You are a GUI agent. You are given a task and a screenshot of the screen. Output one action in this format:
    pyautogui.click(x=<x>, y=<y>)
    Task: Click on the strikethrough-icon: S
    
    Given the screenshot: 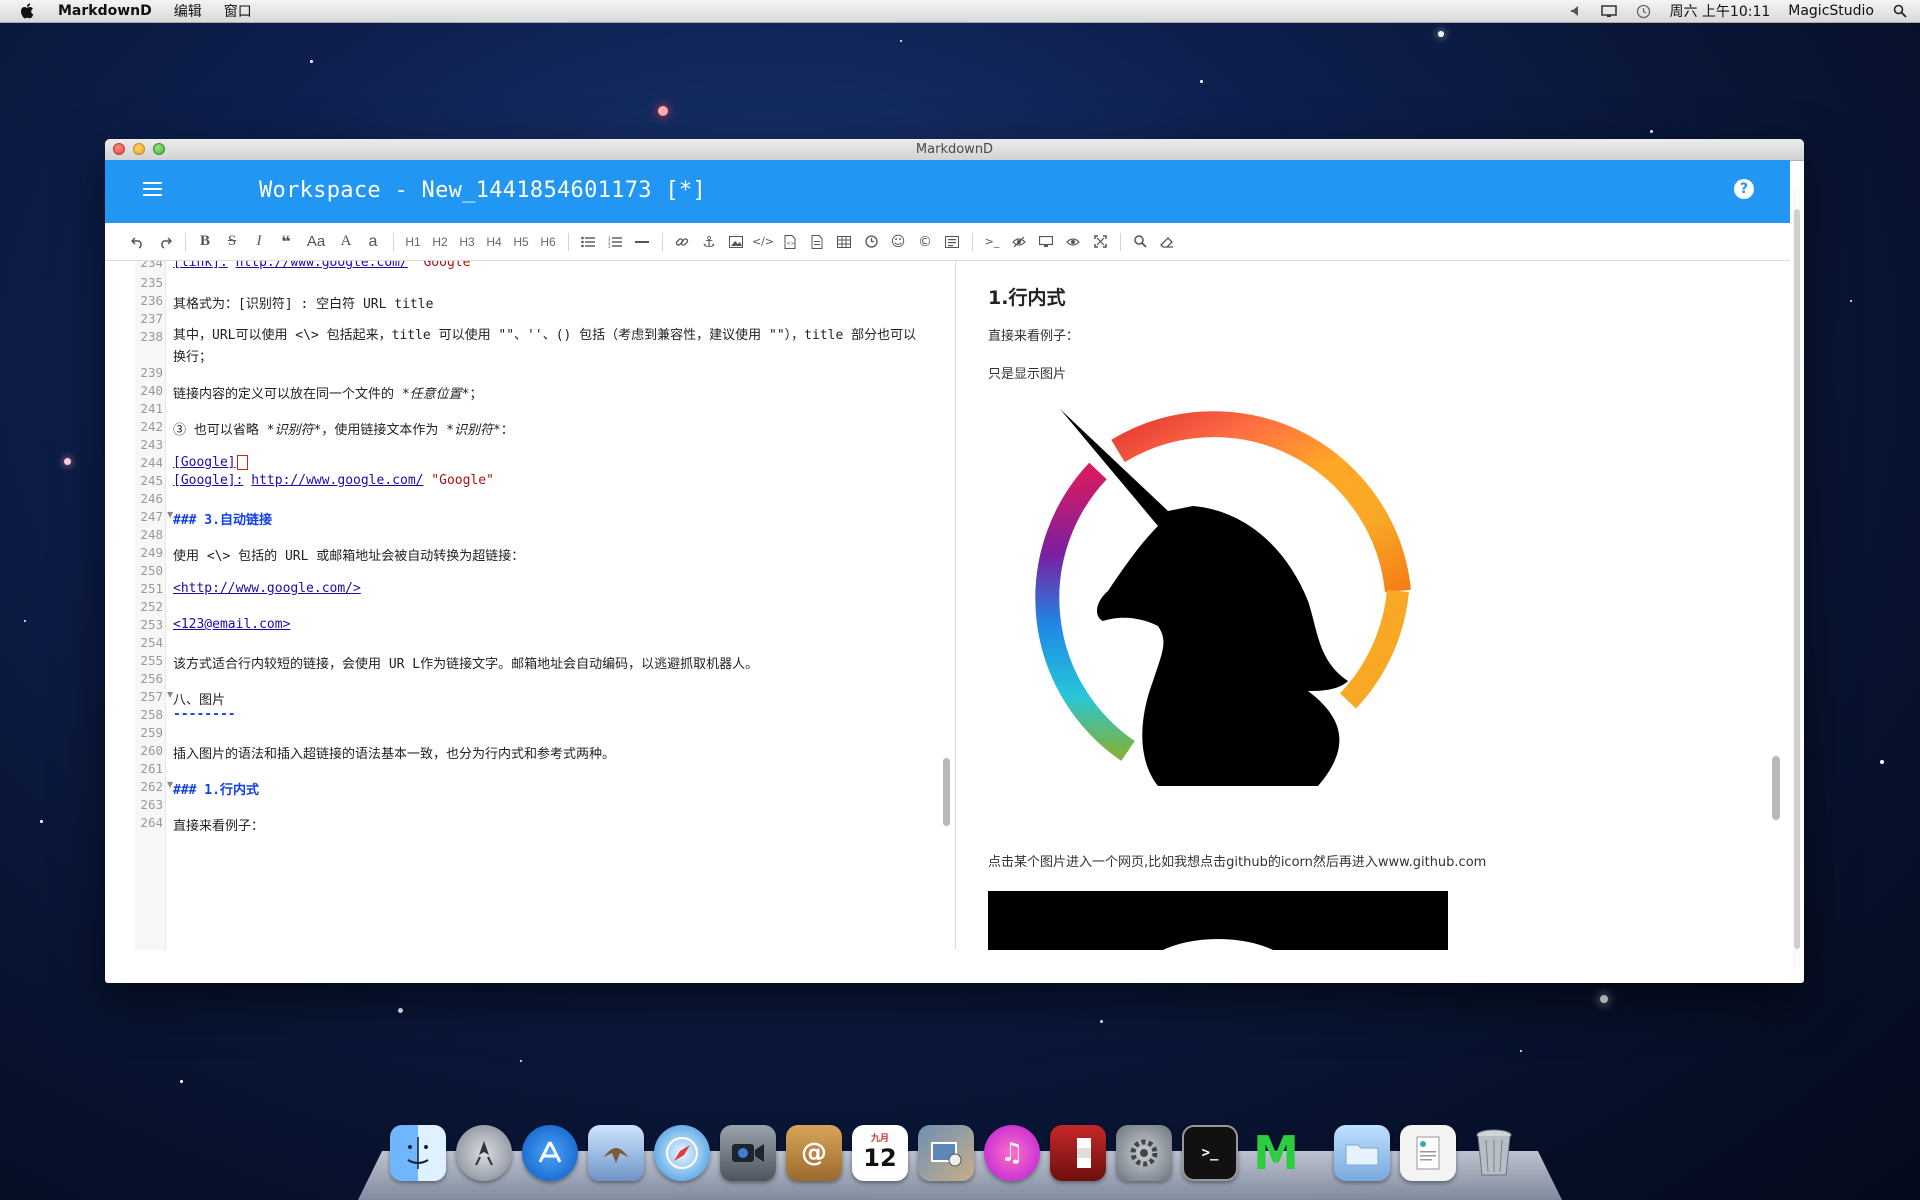 What is the action you would take?
    pyautogui.click(x=232, y=242)
    